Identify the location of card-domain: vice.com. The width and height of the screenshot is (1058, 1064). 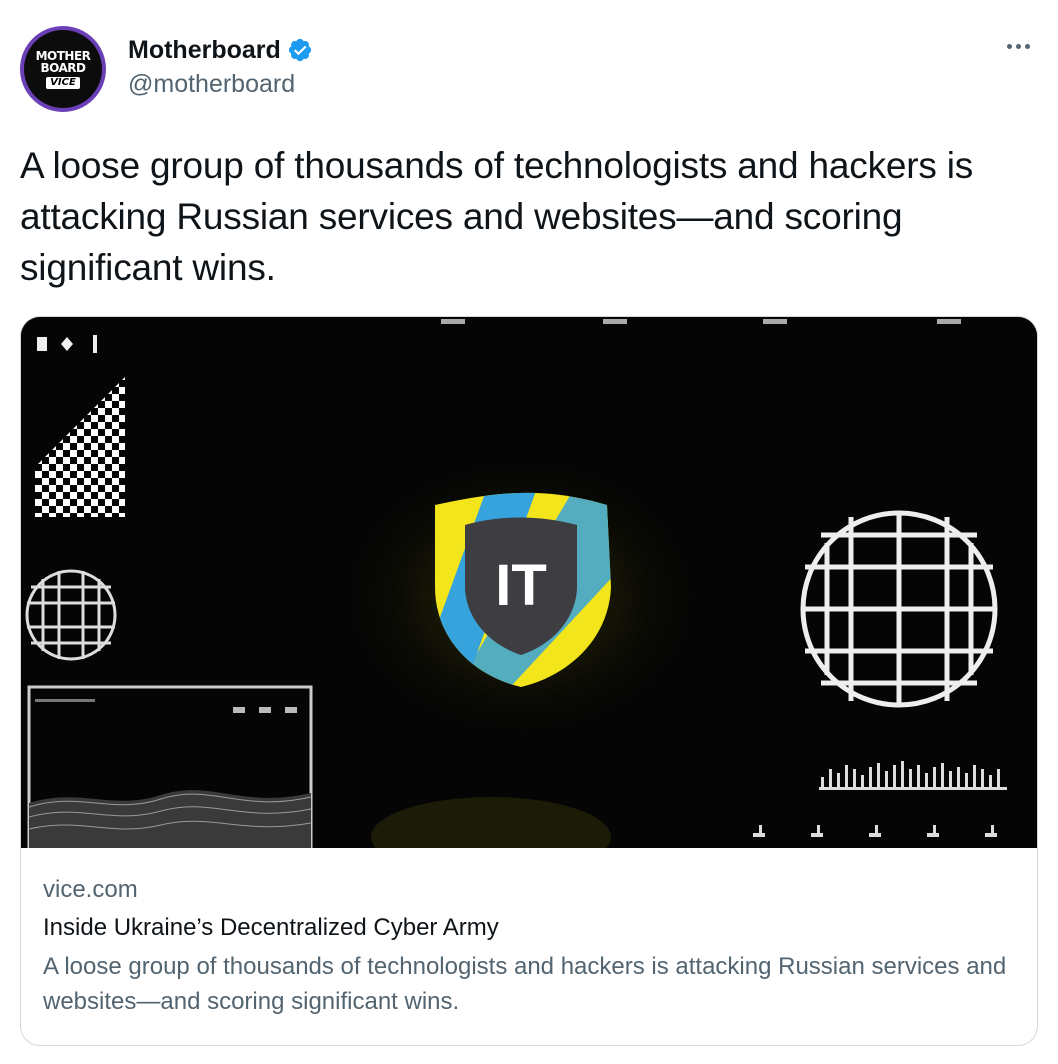
(90, 889).